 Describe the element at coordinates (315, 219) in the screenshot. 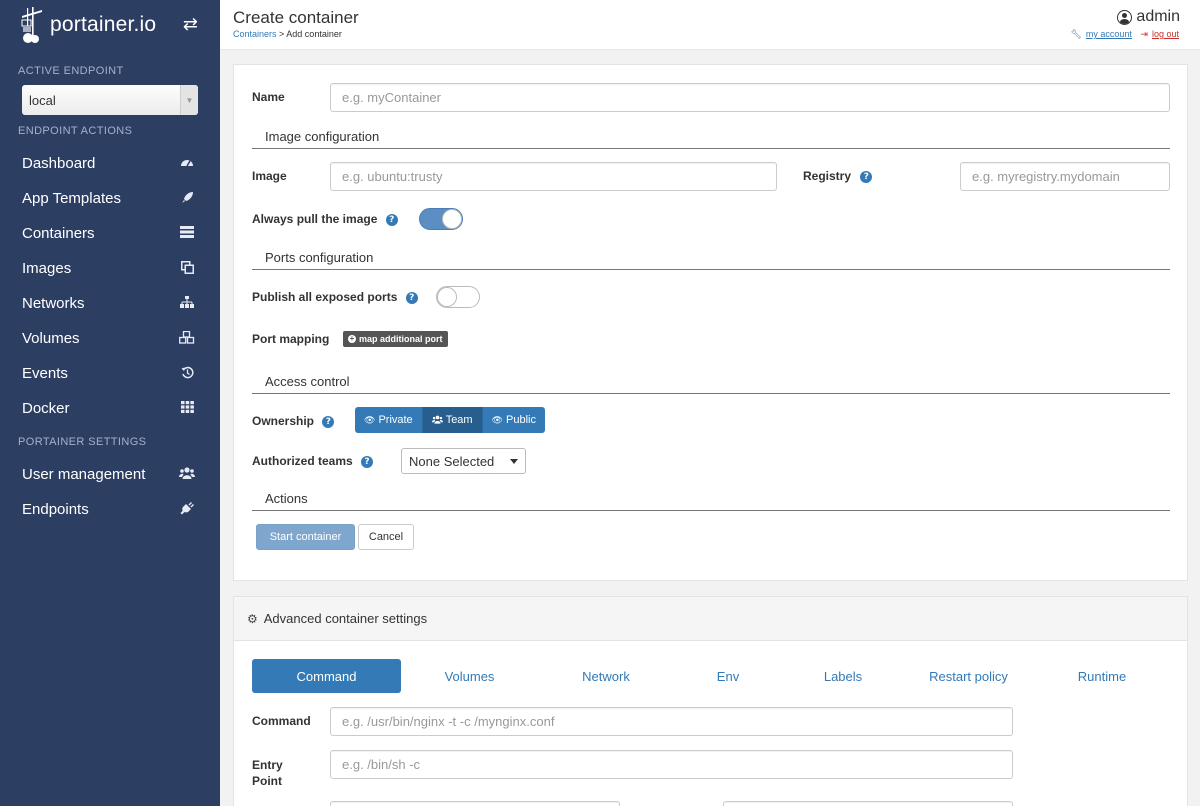

I see `always-pull-label-text: Always pull the image` at that location.